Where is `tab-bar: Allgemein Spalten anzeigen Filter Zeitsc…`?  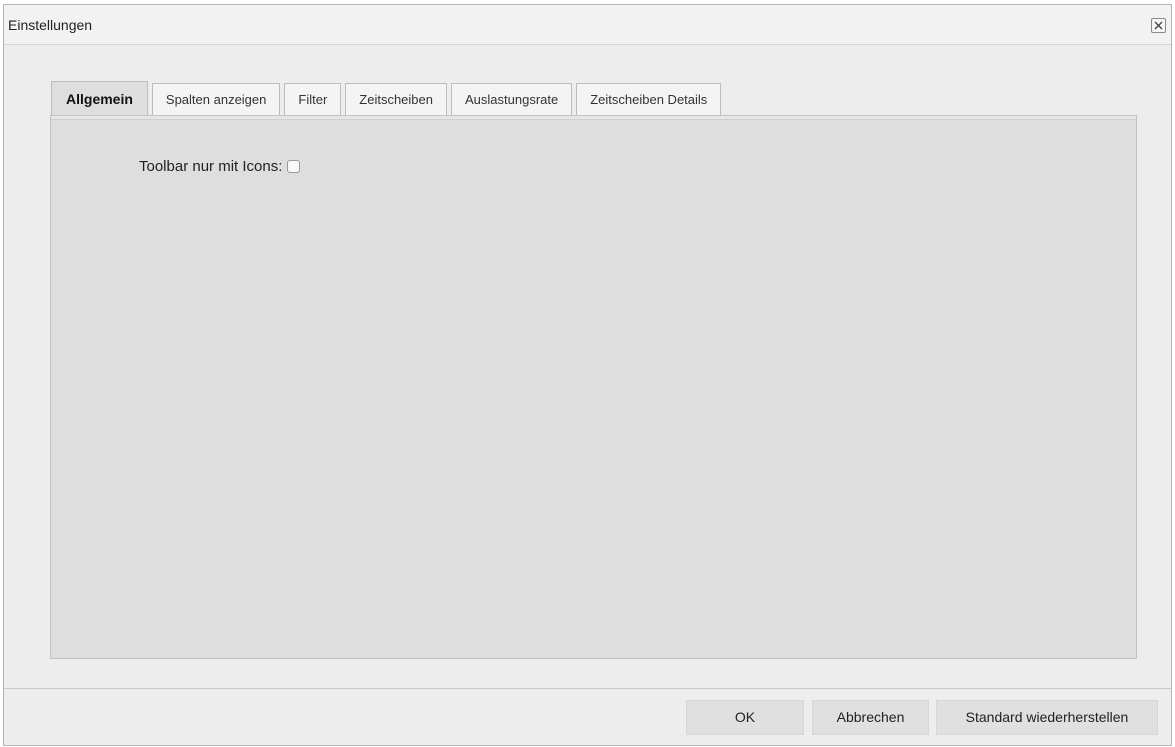
tab-bar: Allgemein Spalten anzeigen Filter Zeitsc… is located at coordinates (388, 98).